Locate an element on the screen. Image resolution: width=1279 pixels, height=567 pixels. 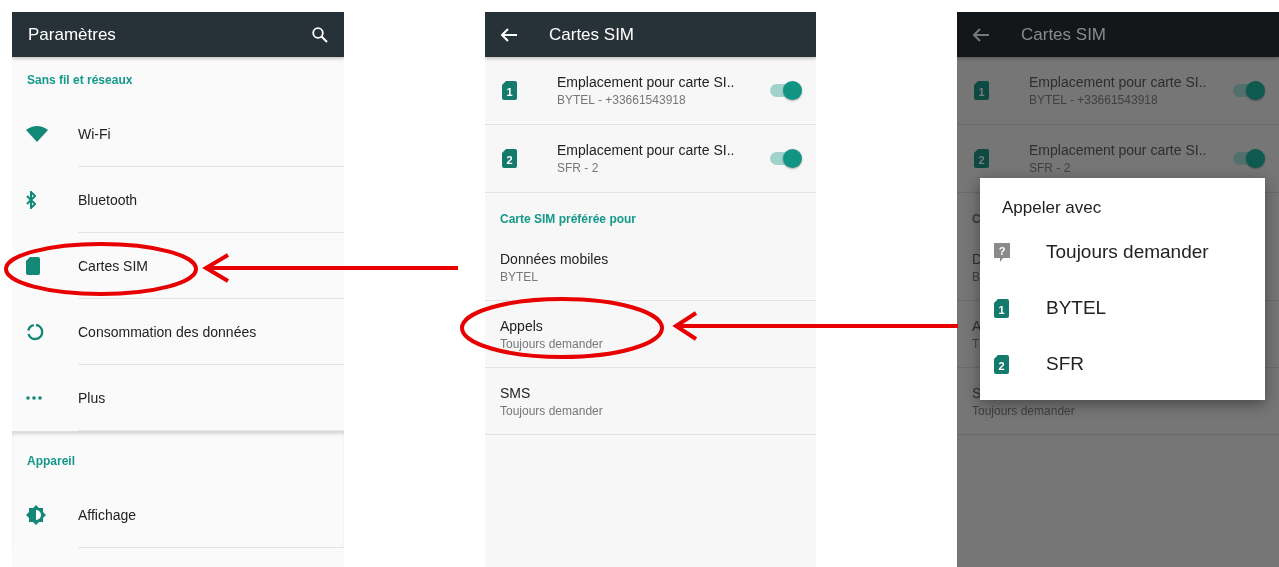
settings-item: Bluetooth is located at coordinates (178, 200).